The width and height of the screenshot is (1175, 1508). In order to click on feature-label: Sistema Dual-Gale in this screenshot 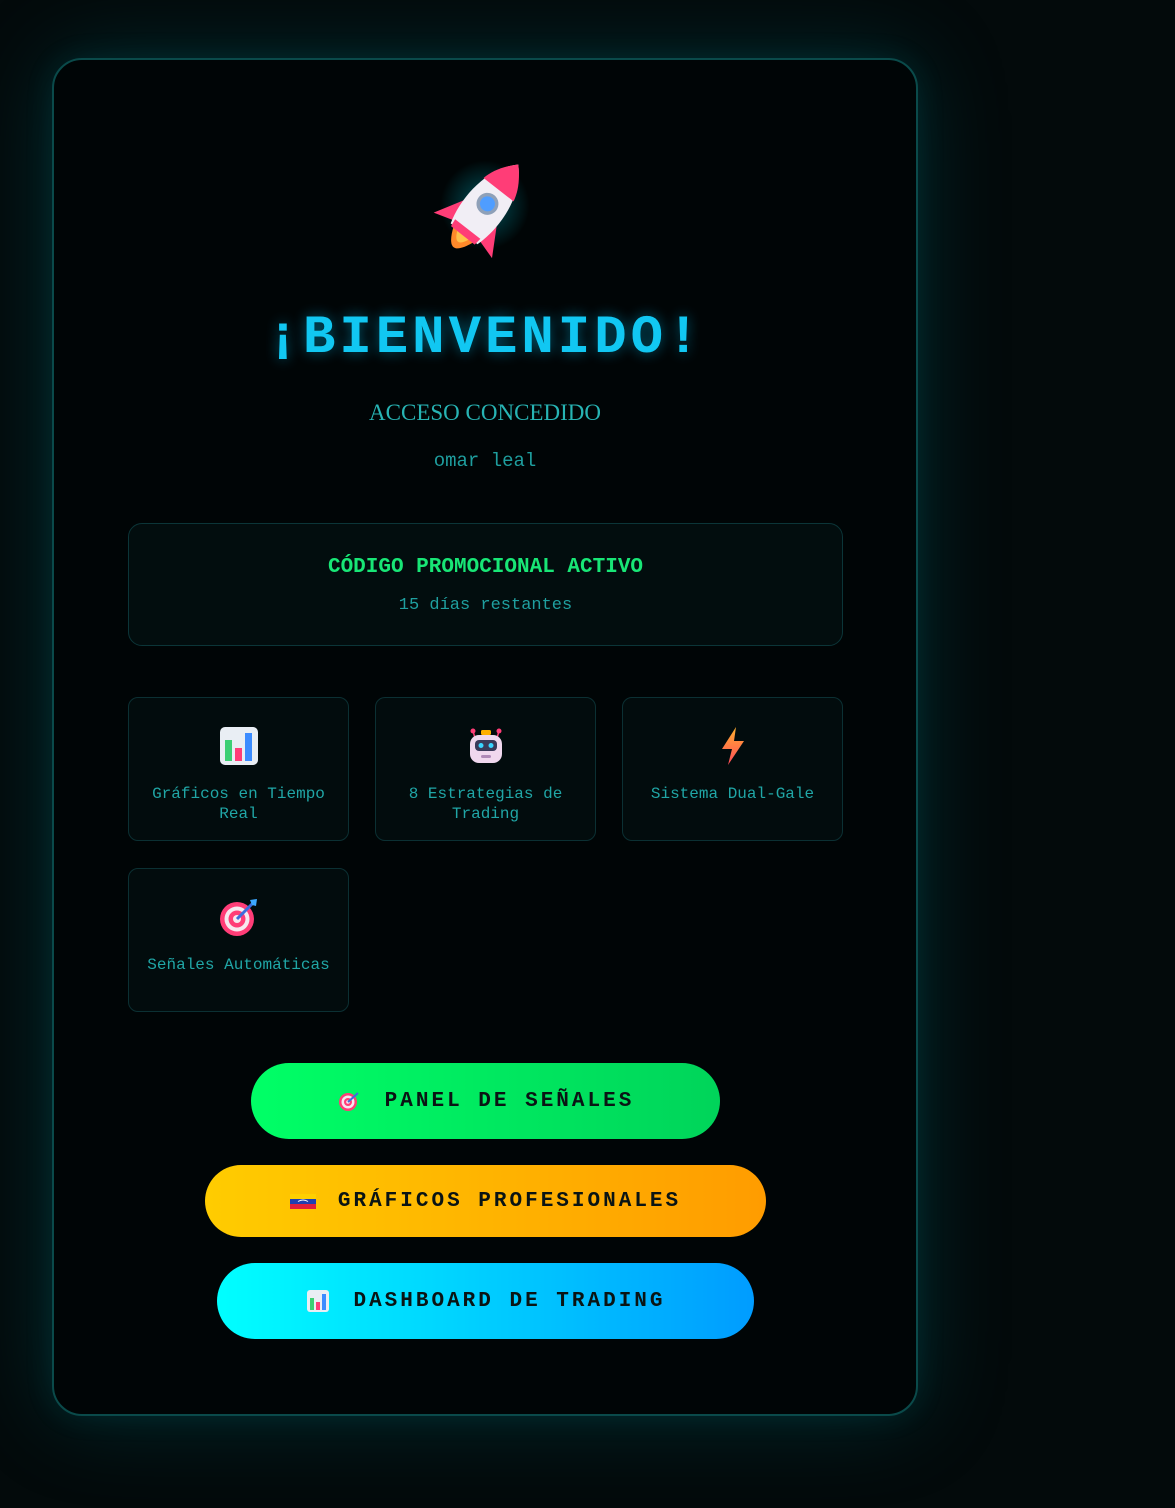, I will do `click(732, 794)`.